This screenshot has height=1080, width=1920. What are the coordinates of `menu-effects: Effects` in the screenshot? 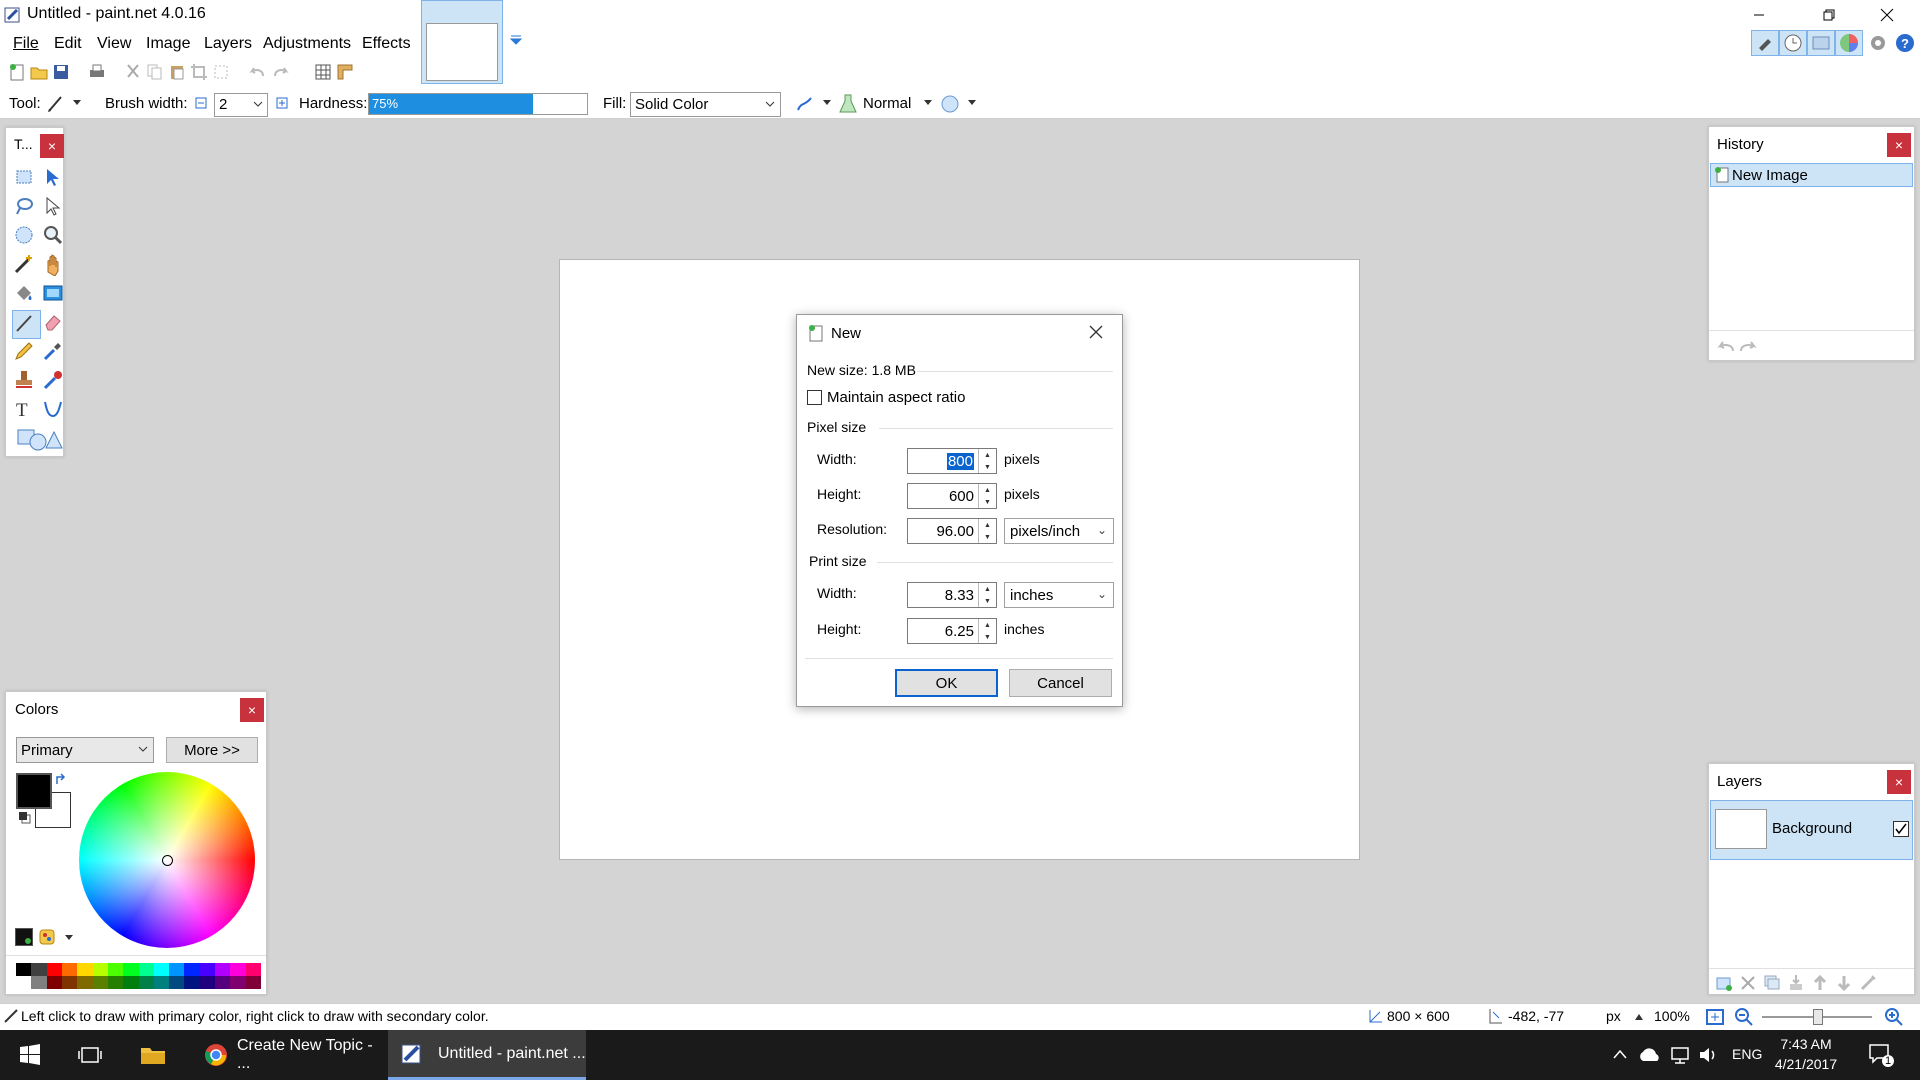 It's located at (386, 44).